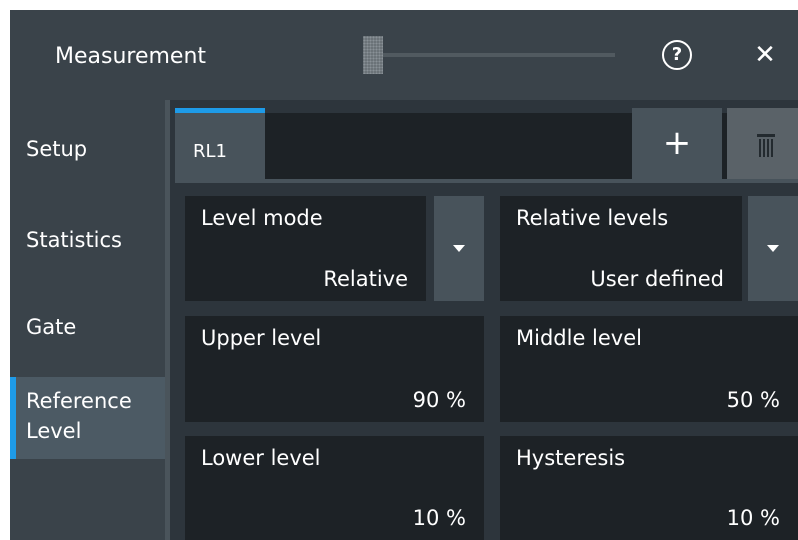 The width and height of the screenshot is (798, 540). I want to click on active-tab-indicator, so click(220, 110).